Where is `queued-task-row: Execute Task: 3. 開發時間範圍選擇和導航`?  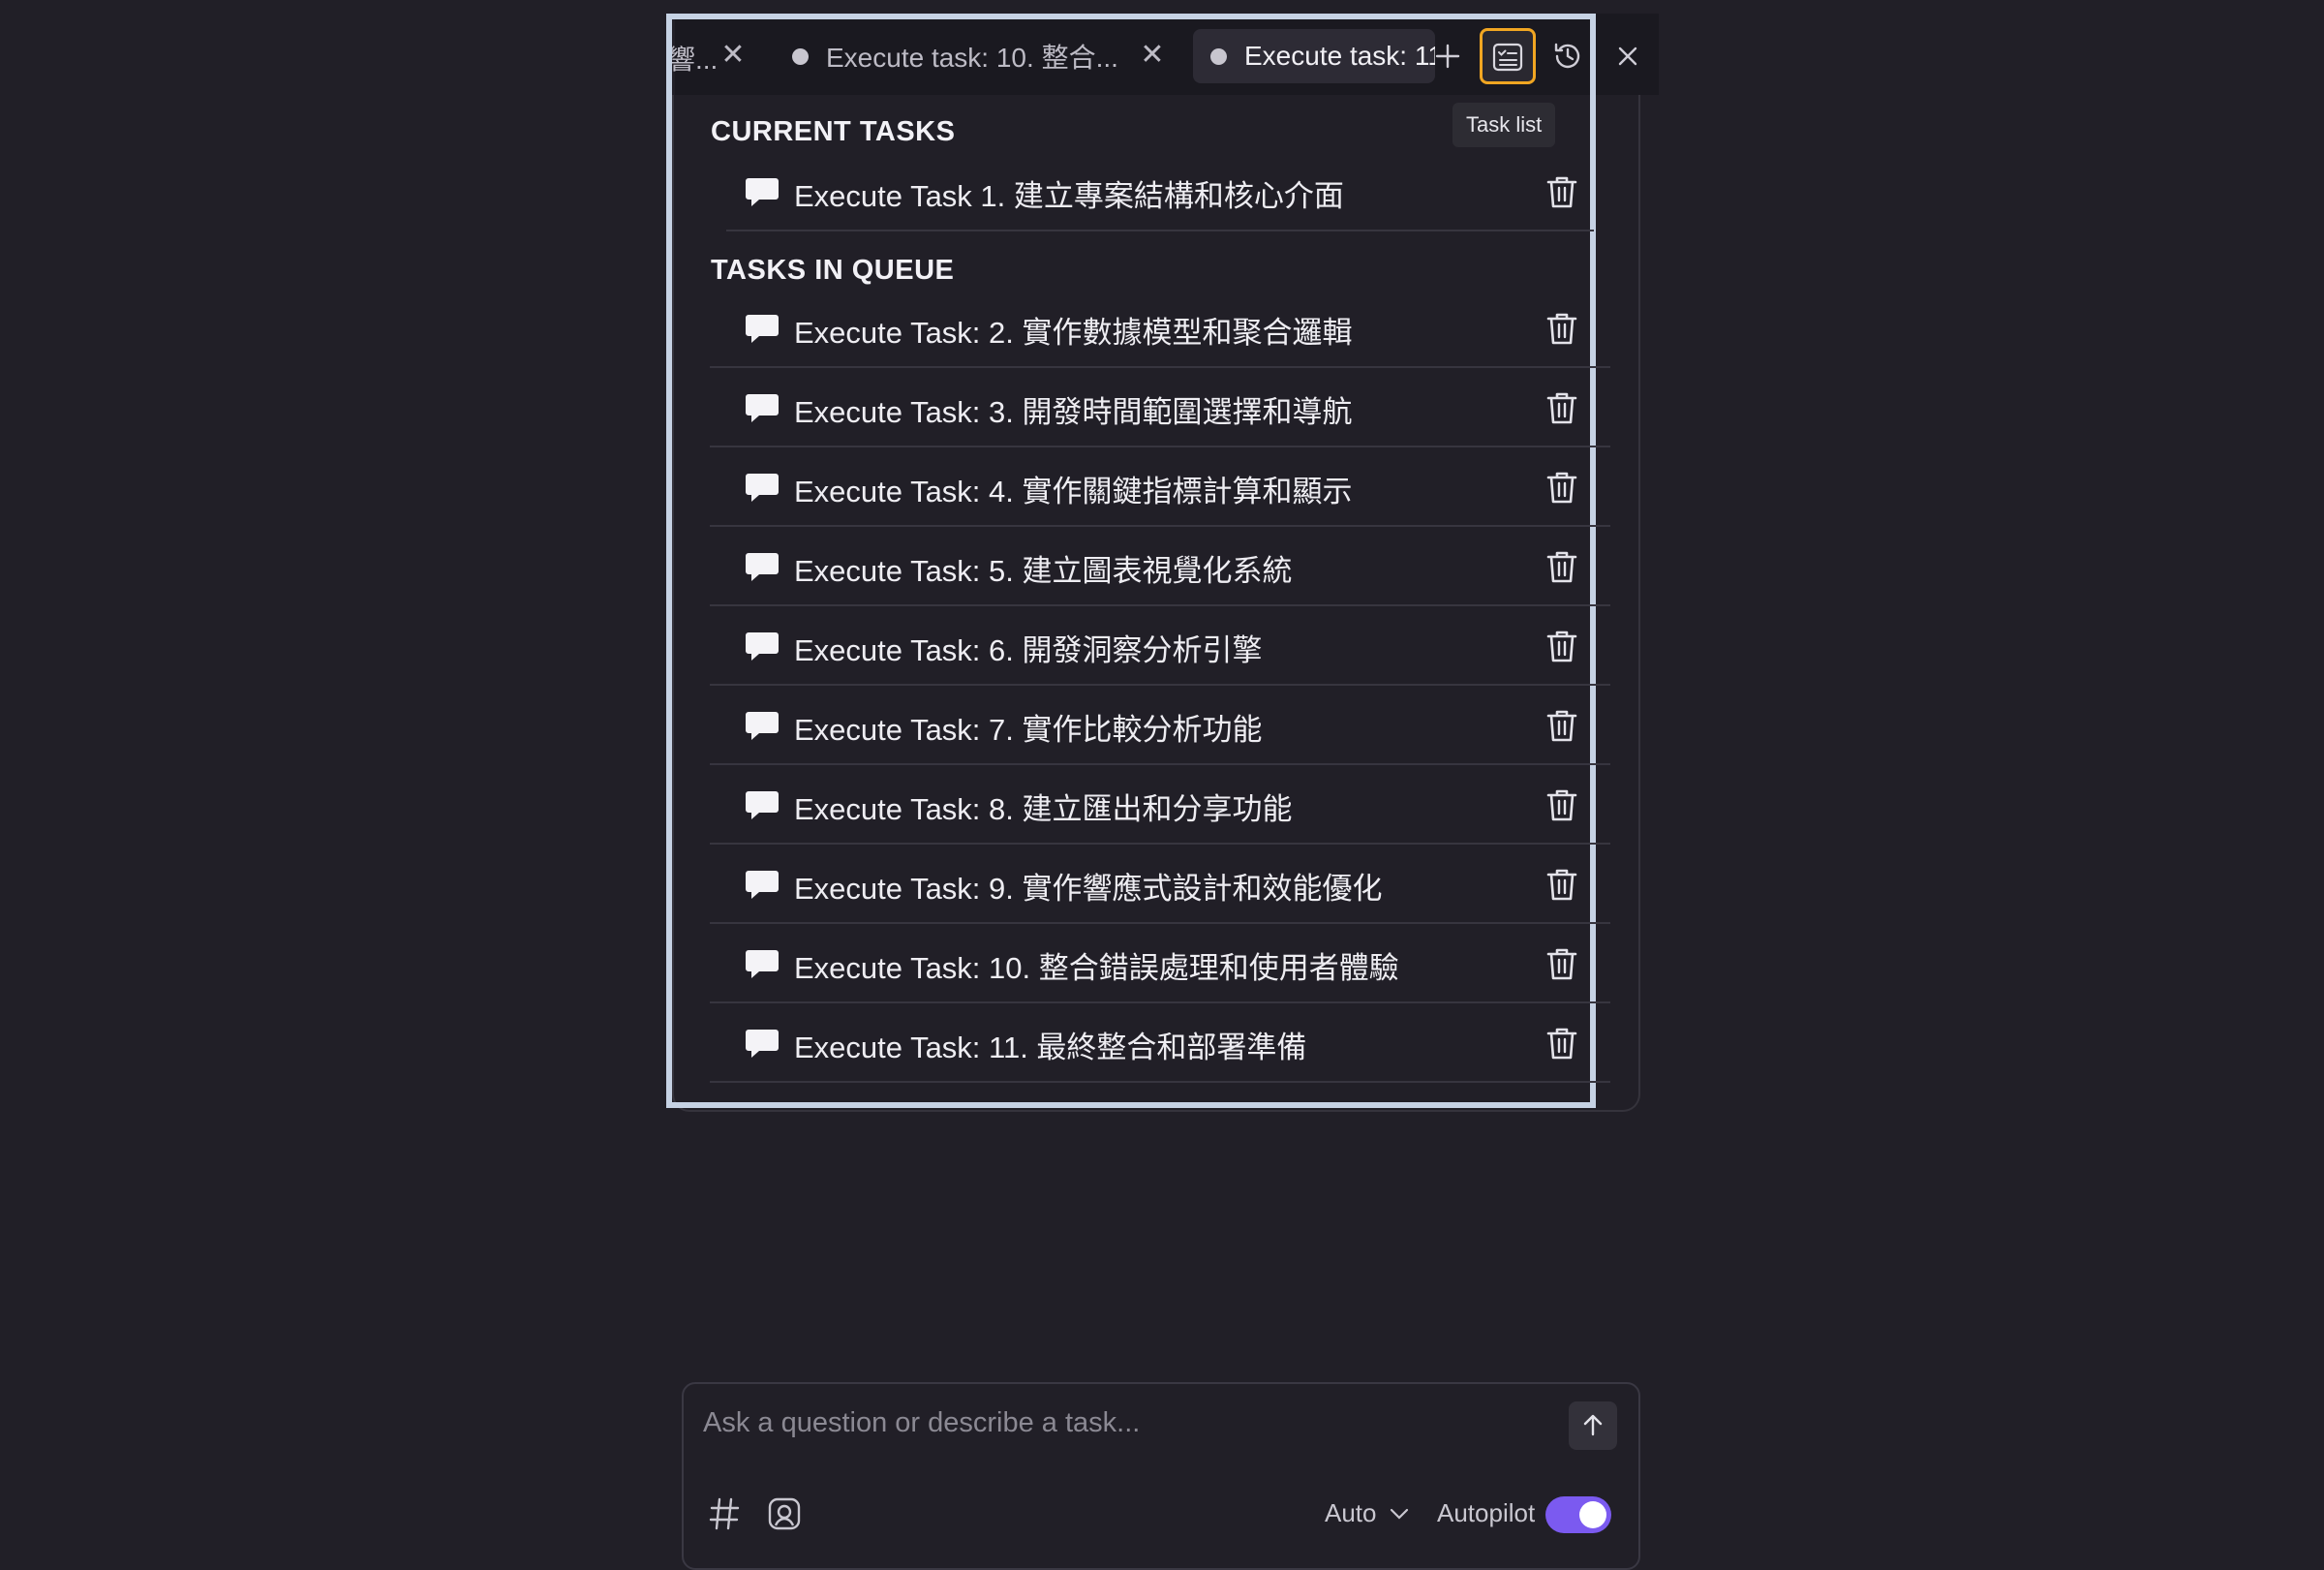 queued-task-row: Execute Task: 3. 開發時間範圍選擇和導航 is located at coordinates (1160, 407).